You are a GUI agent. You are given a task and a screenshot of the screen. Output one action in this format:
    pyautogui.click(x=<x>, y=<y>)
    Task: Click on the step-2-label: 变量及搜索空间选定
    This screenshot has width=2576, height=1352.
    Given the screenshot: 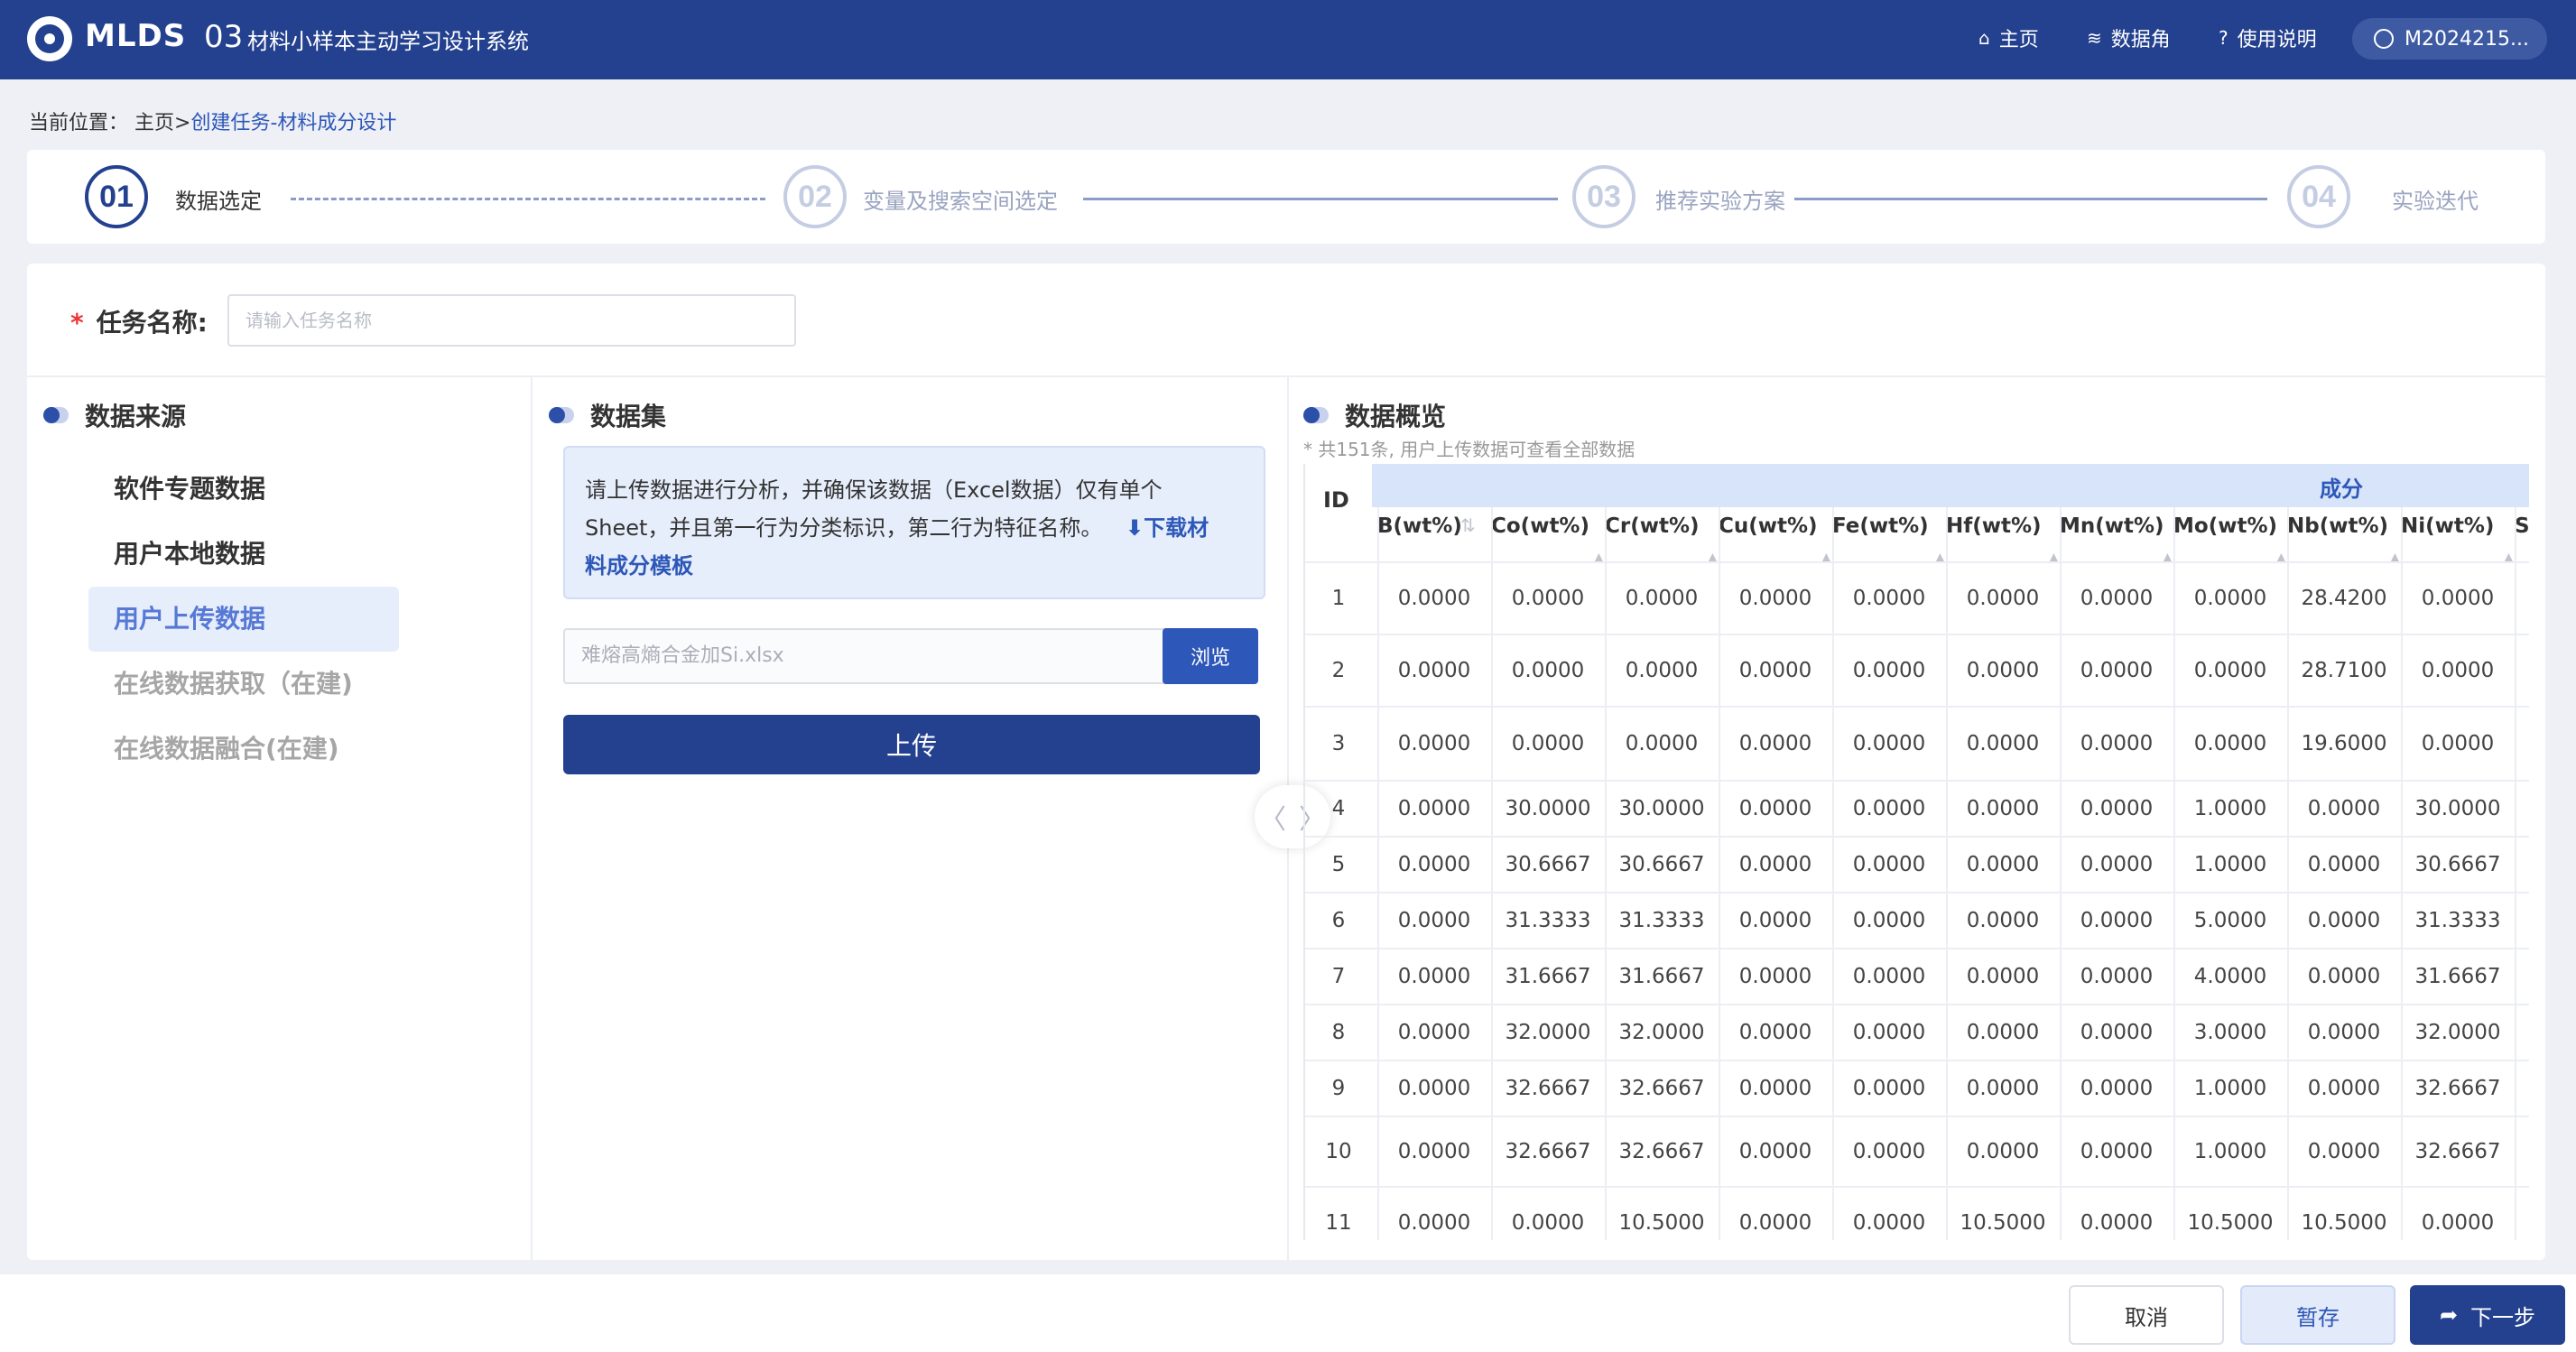 What is the action you would take?
    pyautogui.click(x=960, y=201)
    